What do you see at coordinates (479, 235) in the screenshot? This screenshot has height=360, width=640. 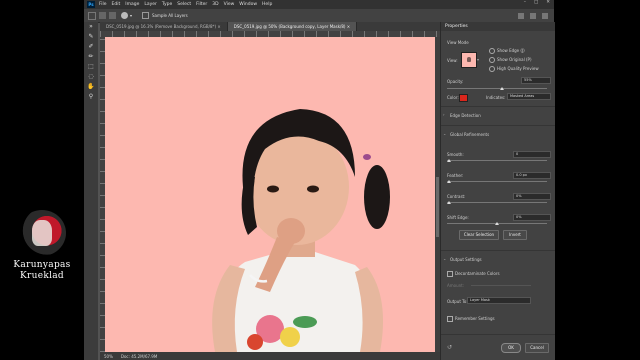 I see `clear-selection-button: Clear Selection` at bounding box center [479, 235].